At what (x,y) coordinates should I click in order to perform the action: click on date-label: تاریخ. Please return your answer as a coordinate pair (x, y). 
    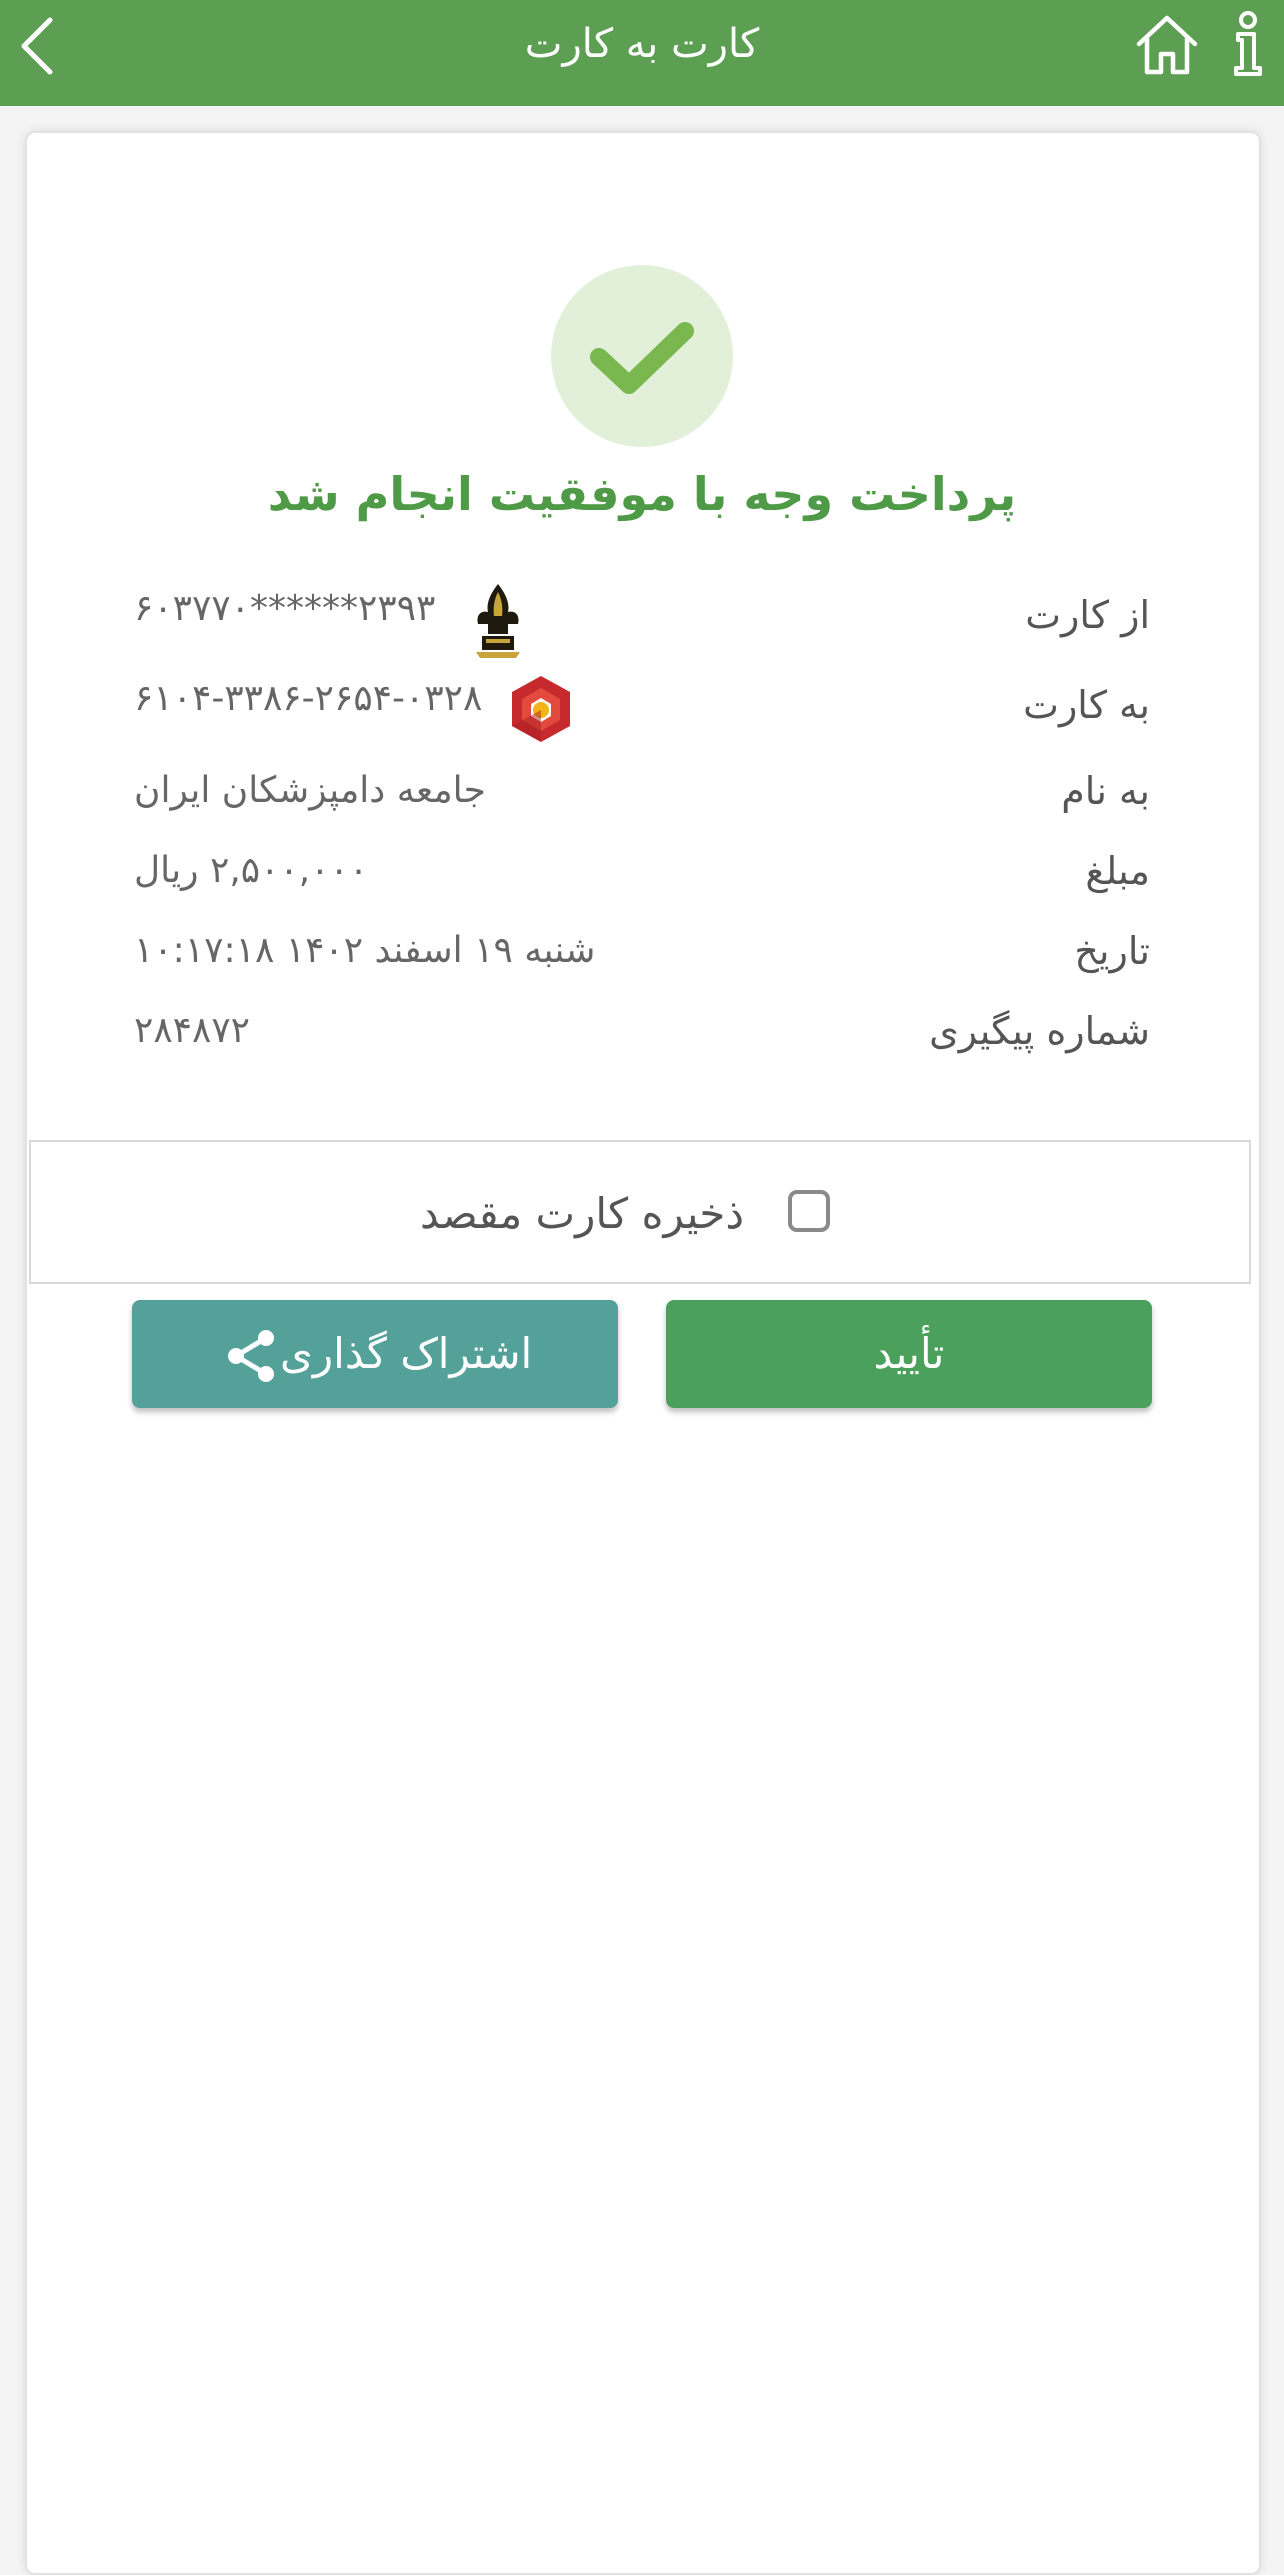
    Looking at the image, I should click on (1112, 951).